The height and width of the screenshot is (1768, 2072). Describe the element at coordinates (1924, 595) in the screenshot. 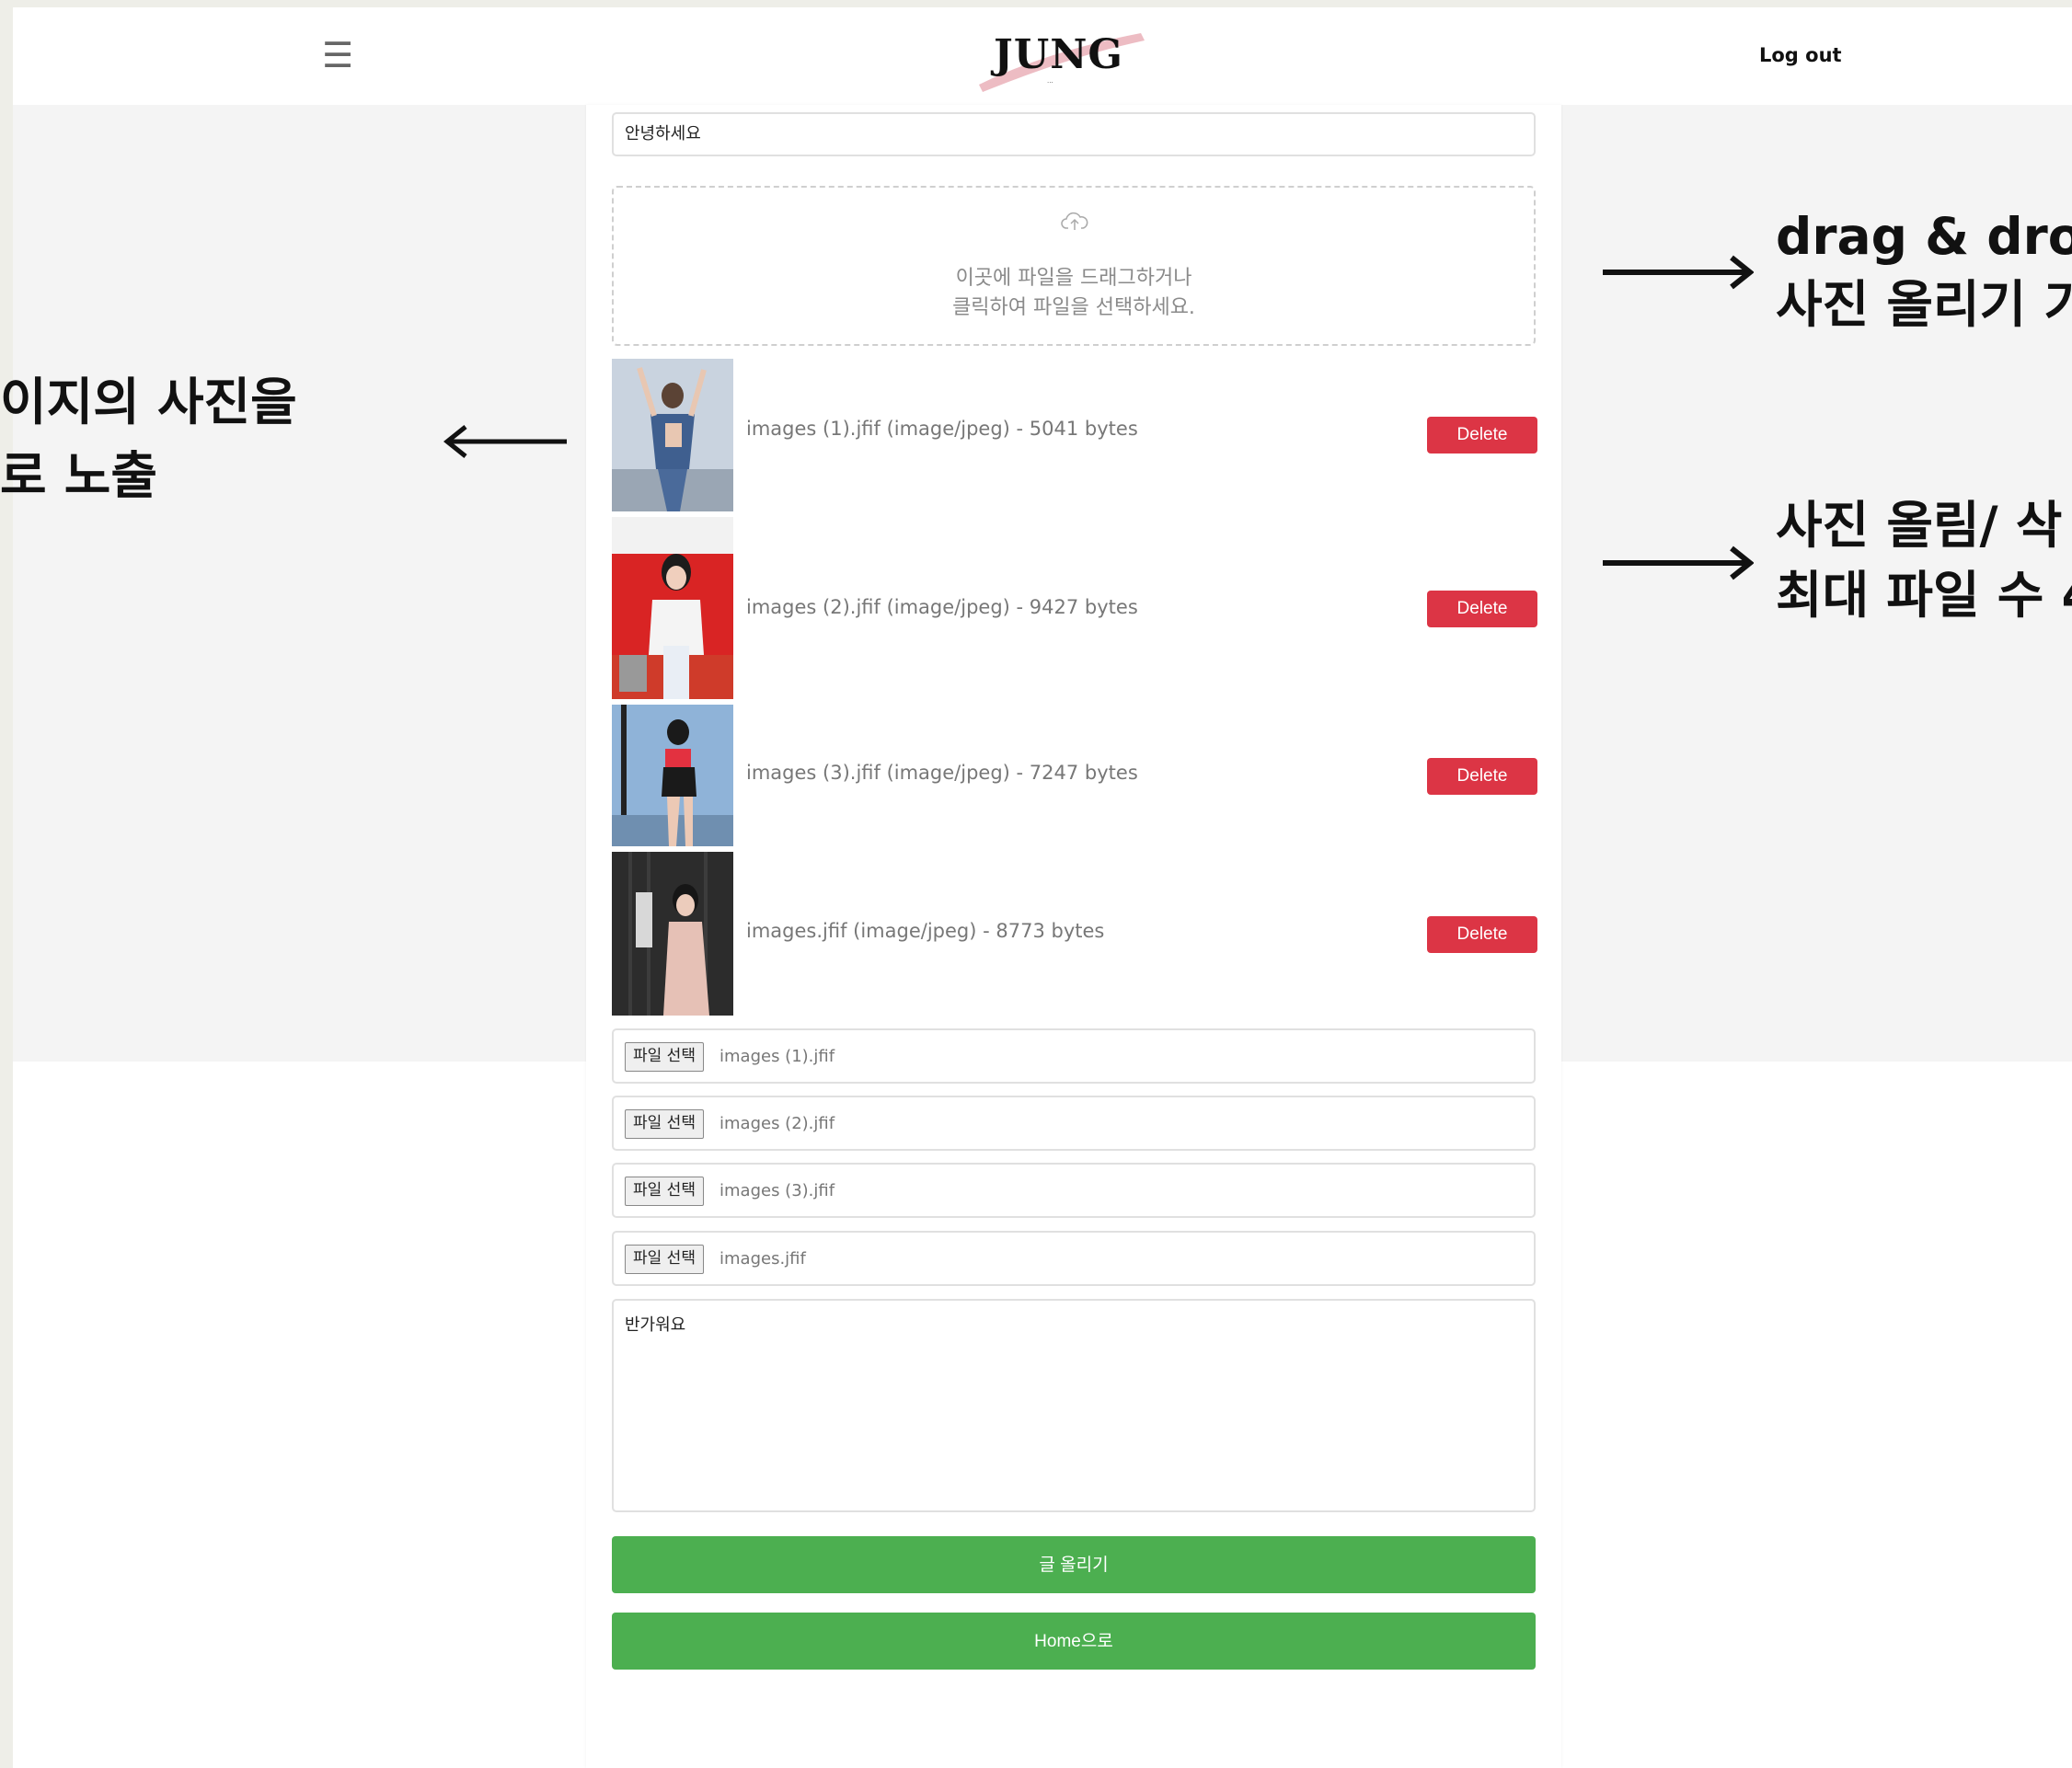

I see `annotation-right-mid-line2: 최대 파일 수 4` at that location.